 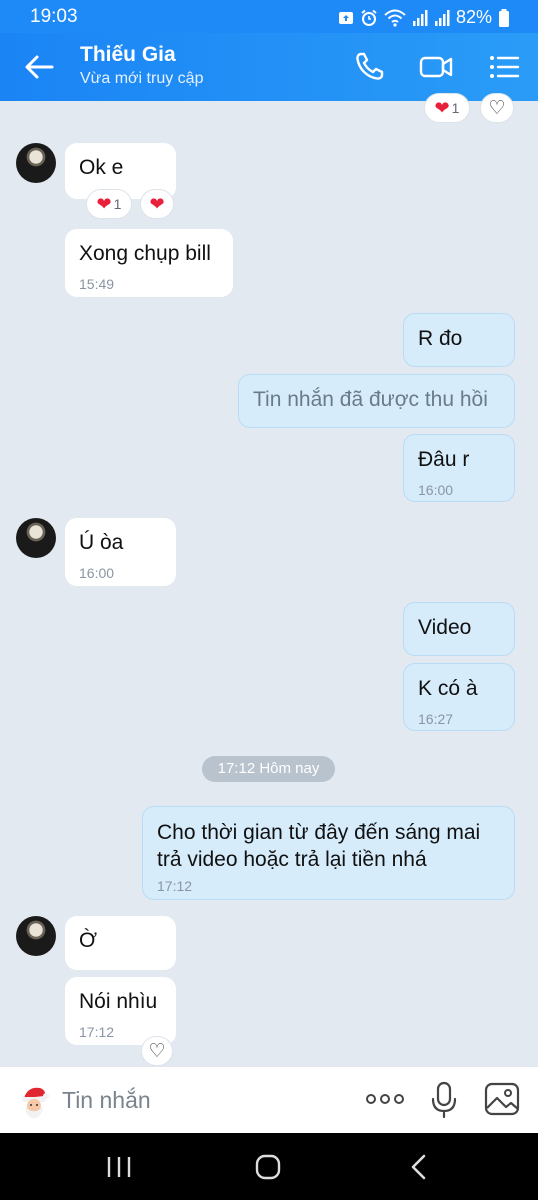 What do you see at coordinates (445, 627) in the screenshot?
I see `message-text: Video` at bounding box center [445, 627].